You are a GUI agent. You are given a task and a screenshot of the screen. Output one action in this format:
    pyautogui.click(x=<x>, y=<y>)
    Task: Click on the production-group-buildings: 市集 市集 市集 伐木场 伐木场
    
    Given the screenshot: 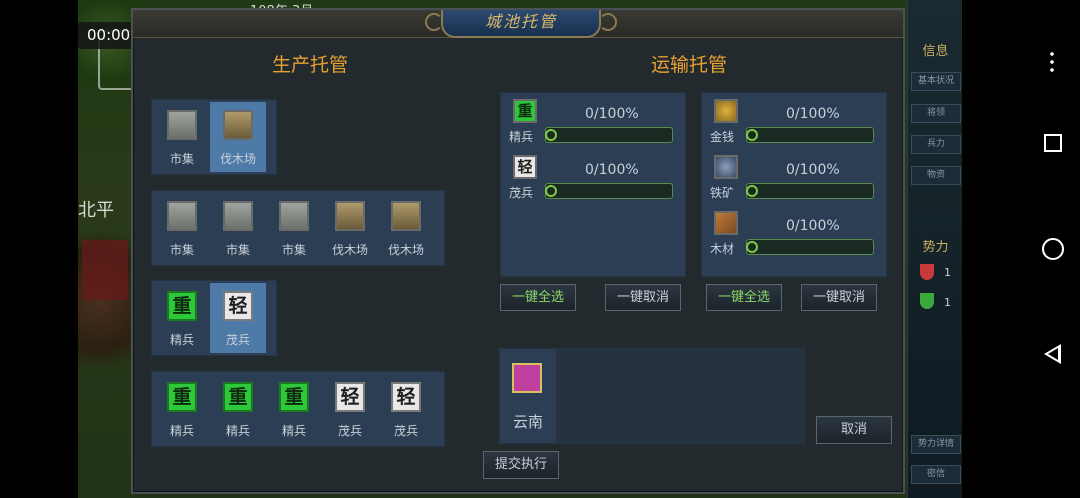 What is the action you would take?
    pyautogui.click(x=298, y=228)
    